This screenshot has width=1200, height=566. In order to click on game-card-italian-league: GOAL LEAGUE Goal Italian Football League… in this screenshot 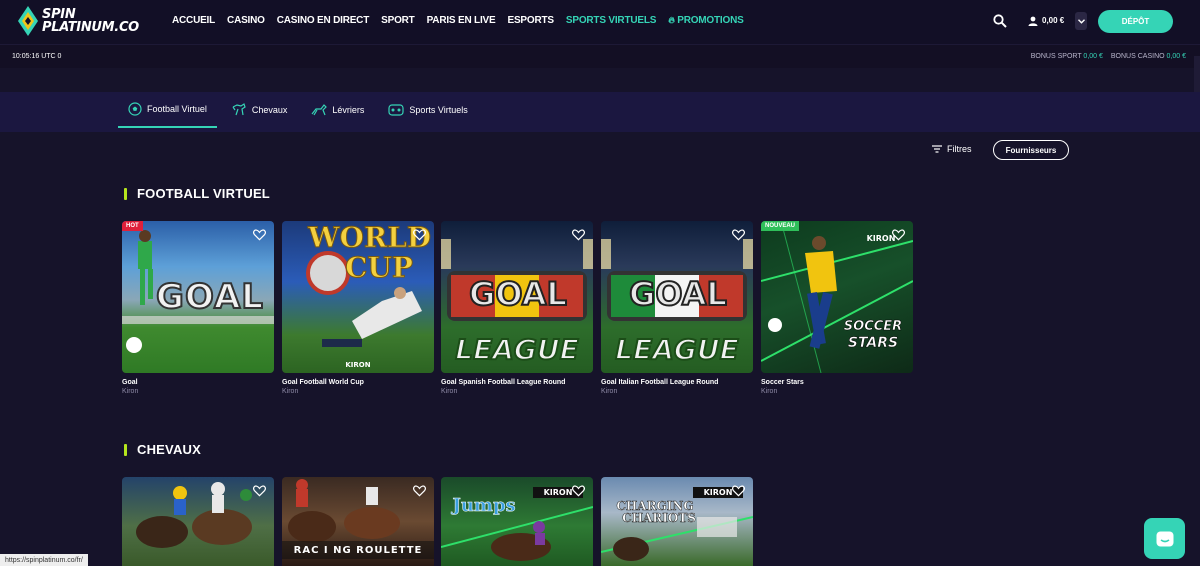, I will do `click(677, 308)`.